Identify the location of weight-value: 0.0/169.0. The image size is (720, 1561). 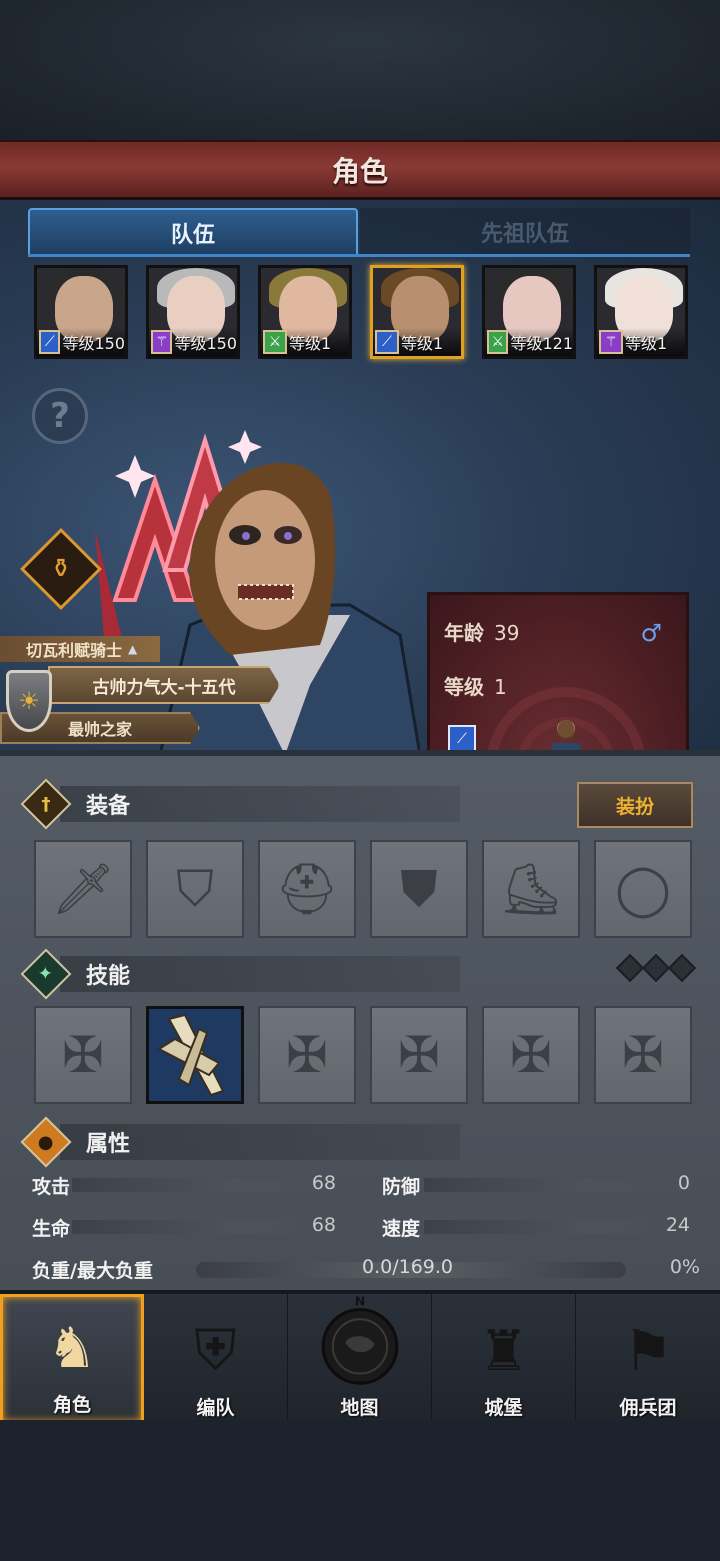
(408, 1267).